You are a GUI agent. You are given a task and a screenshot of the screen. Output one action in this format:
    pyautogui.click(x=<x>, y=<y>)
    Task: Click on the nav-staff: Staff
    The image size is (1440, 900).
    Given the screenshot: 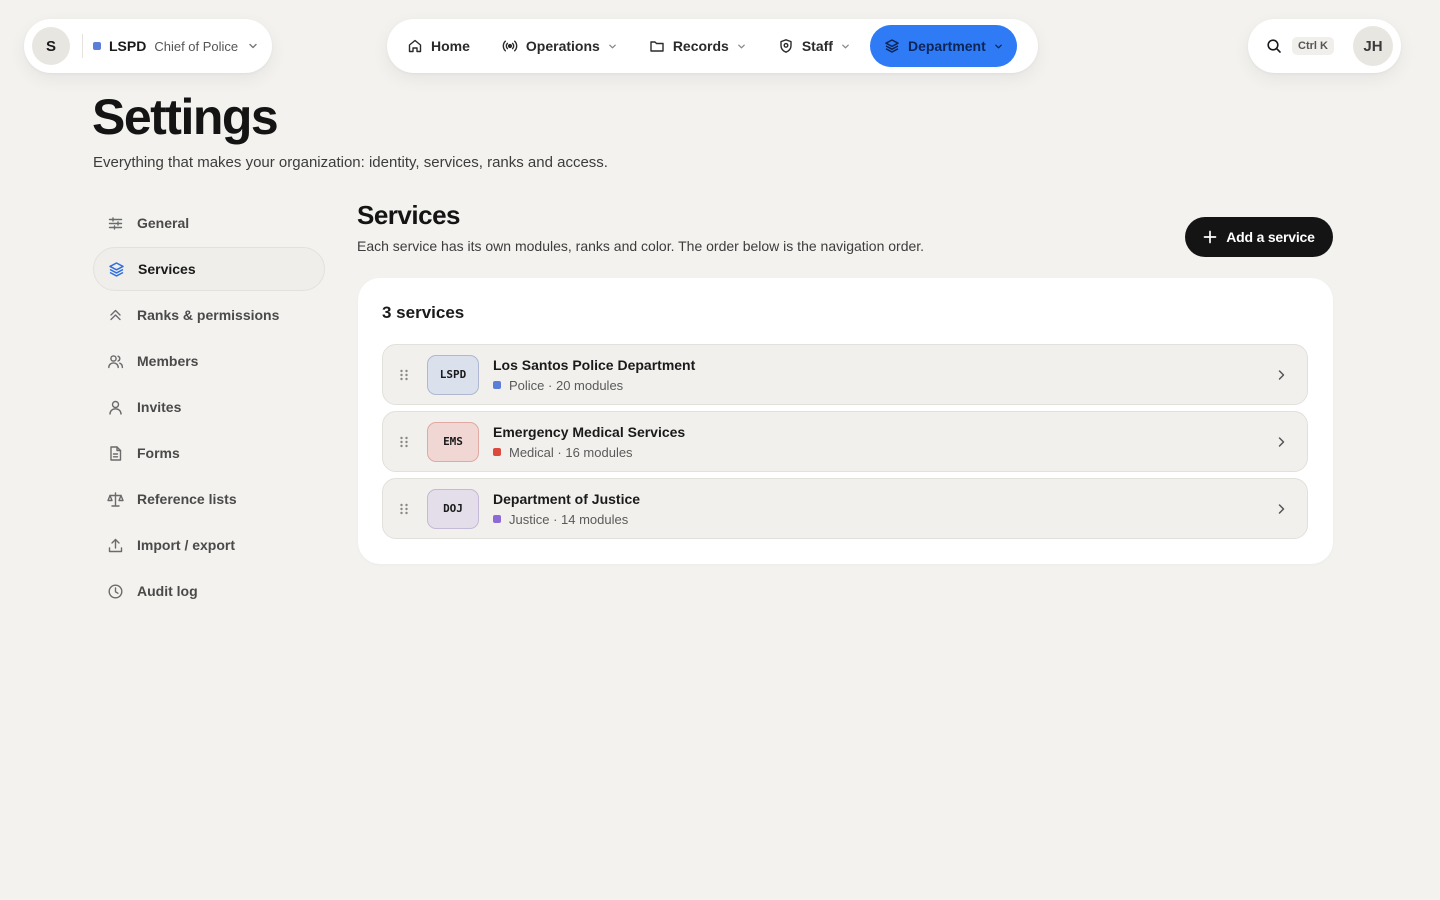 What is the action you would take?
    pyautogui.click(x=814, y=46)
    